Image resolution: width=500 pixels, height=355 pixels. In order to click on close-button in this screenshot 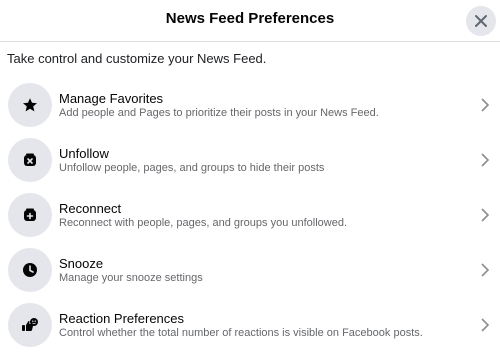, I will do `click(481, 21)`.